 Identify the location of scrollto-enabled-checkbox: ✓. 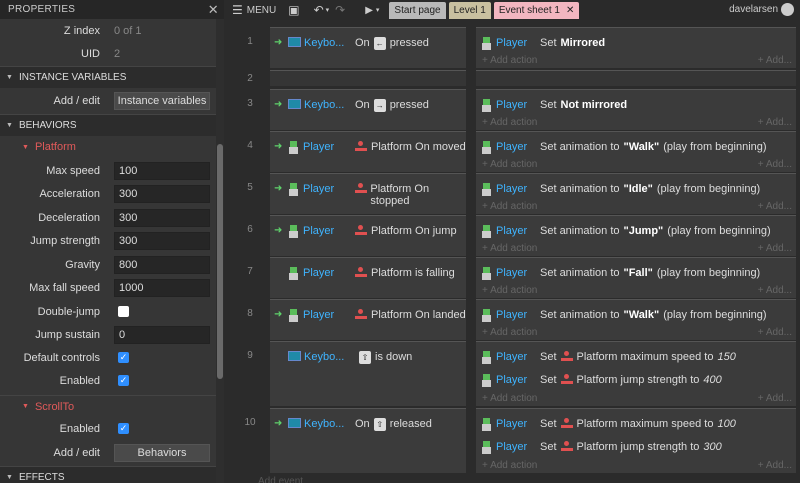
(123, 428).